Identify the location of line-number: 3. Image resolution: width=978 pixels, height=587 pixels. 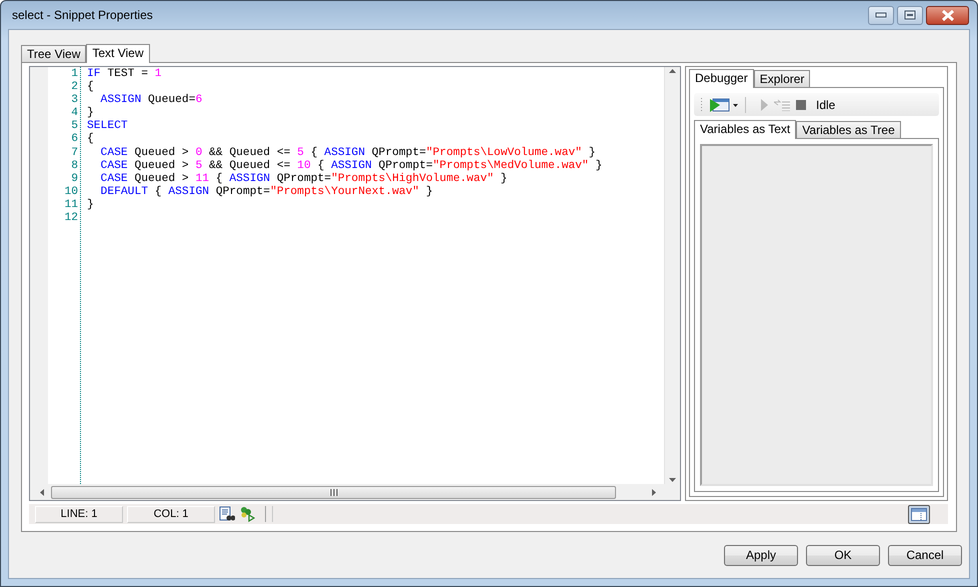
(74, 101).